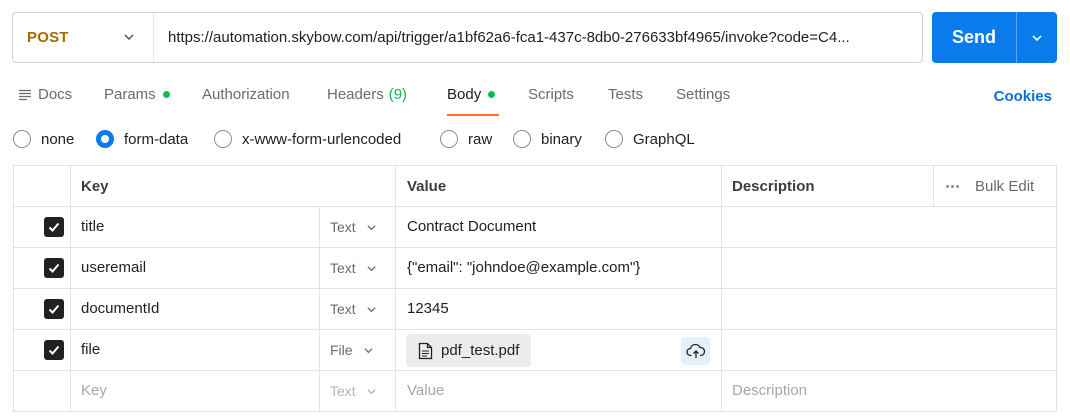  I want to click on tab-tests: Tests, so click(625, 94).